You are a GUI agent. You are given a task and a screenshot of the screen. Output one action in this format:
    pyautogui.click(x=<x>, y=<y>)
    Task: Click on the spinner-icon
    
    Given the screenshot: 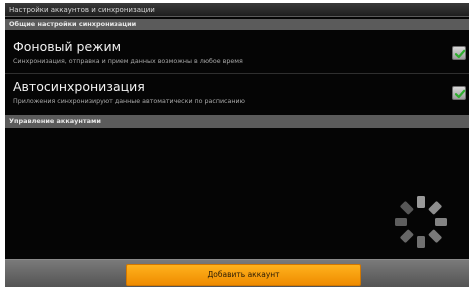 What is the action you would take?
    pyautogui.click(x=421, y=222)
    